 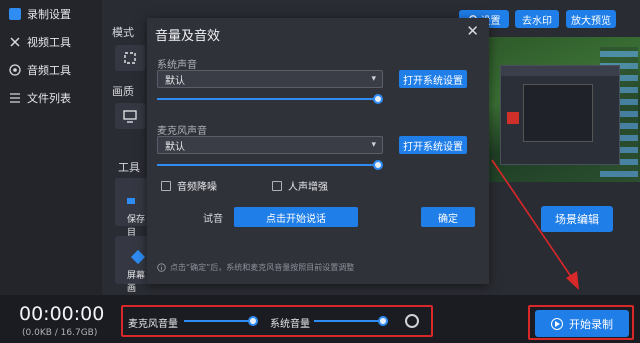 I want to click on hint-text: 点击“确定”后，系统和麦克风音量按照目前设置调整, so click(x=262, y=267).